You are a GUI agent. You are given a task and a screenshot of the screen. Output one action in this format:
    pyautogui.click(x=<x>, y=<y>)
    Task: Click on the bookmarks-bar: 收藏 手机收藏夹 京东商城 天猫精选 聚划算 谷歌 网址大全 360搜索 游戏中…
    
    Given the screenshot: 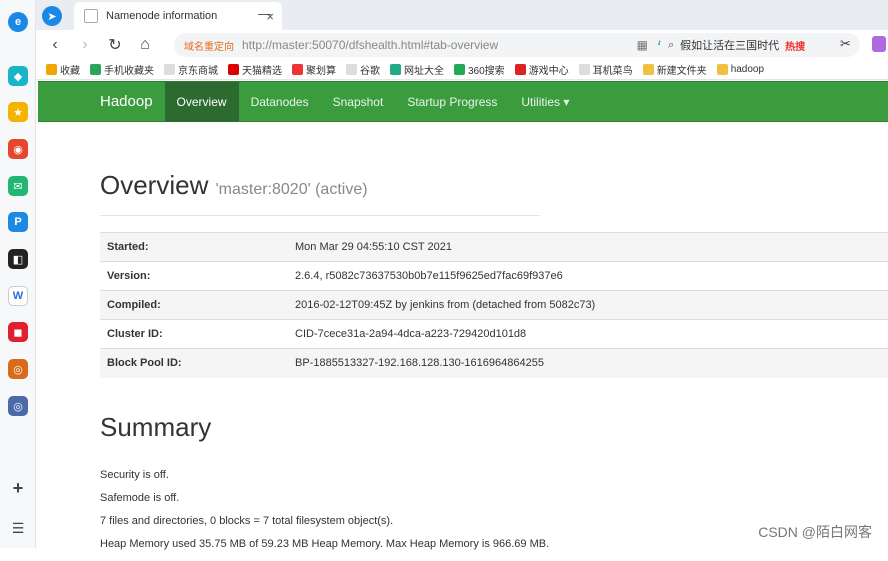 What is the action you would take?
    pyautogui.click(x=462, y=70)
    